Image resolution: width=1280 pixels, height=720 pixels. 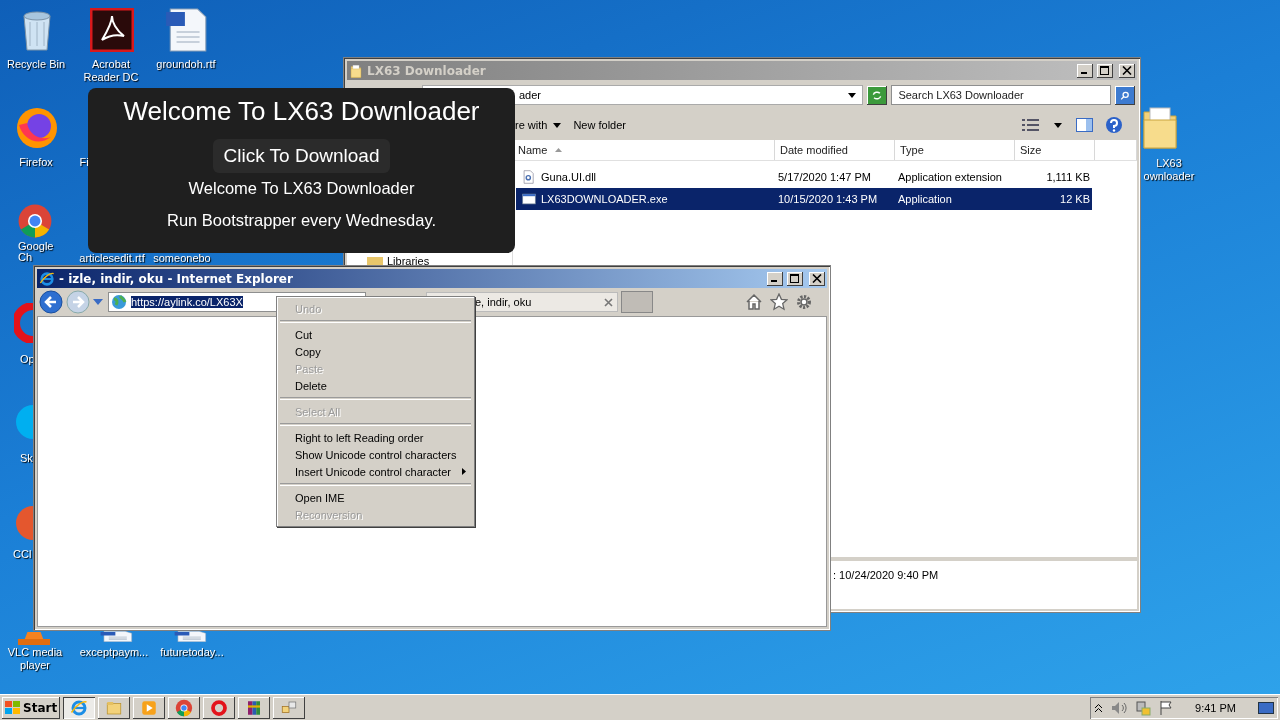 What do you see at coordinates (375, 385) in the screenshot?
I see `menu-item: Delete` at bounding box center [375, 385].